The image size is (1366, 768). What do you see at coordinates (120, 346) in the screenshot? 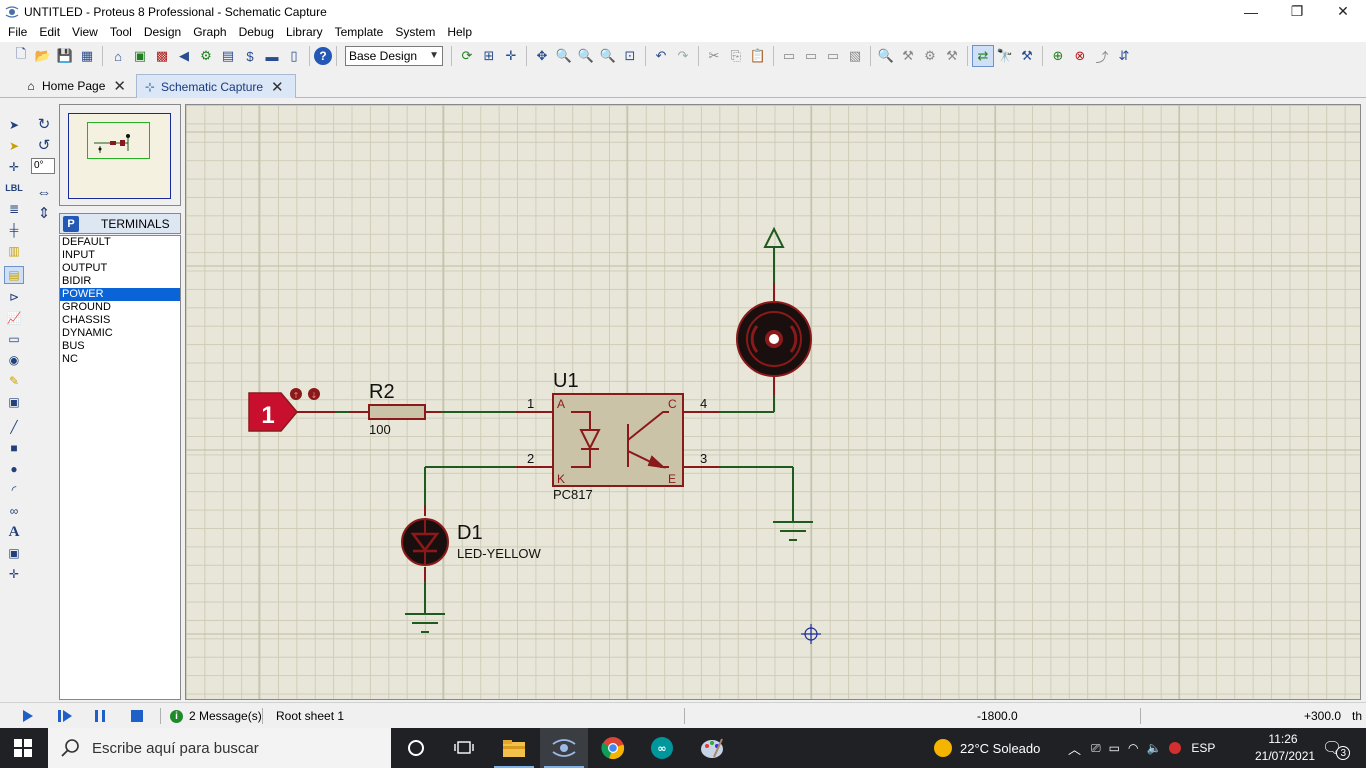
I see `list-item: BUS` at bounding box center [120, 346].